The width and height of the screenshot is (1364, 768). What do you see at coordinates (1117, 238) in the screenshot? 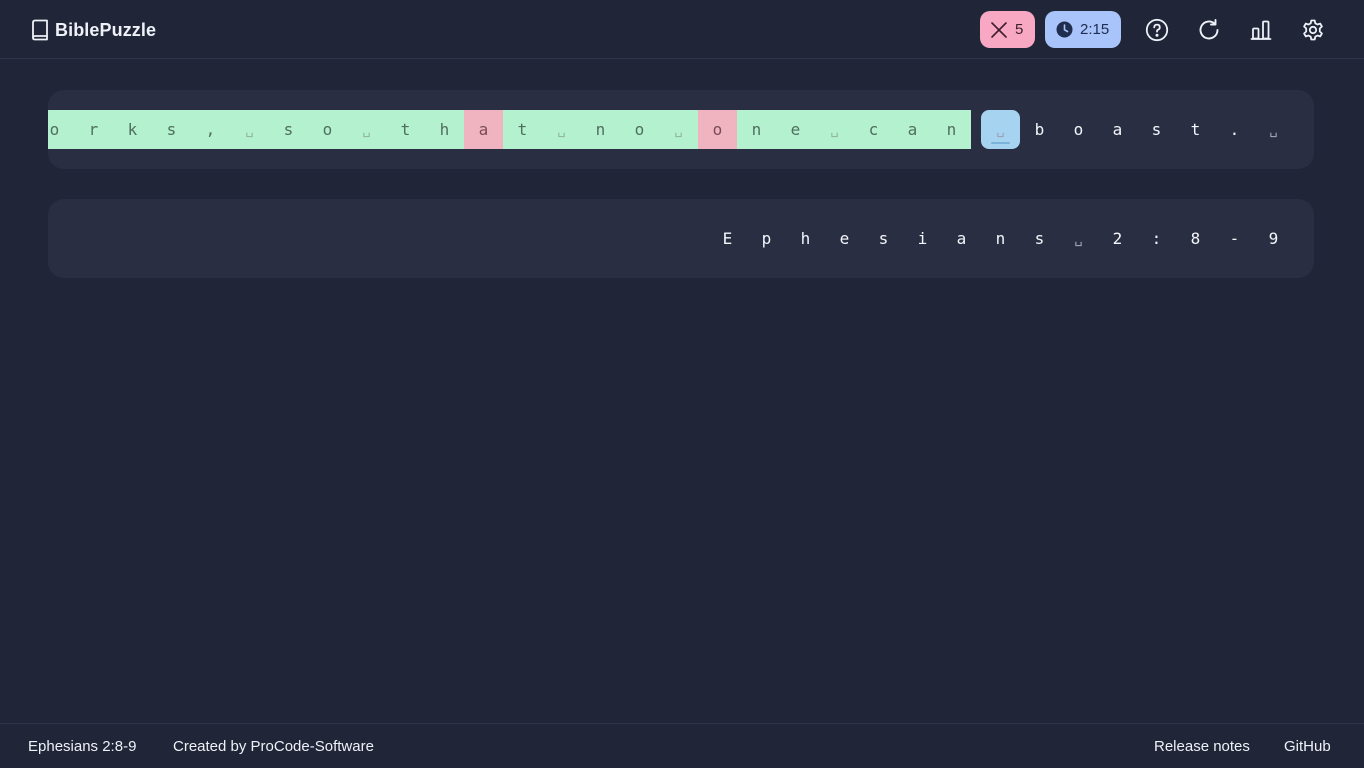
I see `reference-character: 2` at bounding box center [1117, 238].